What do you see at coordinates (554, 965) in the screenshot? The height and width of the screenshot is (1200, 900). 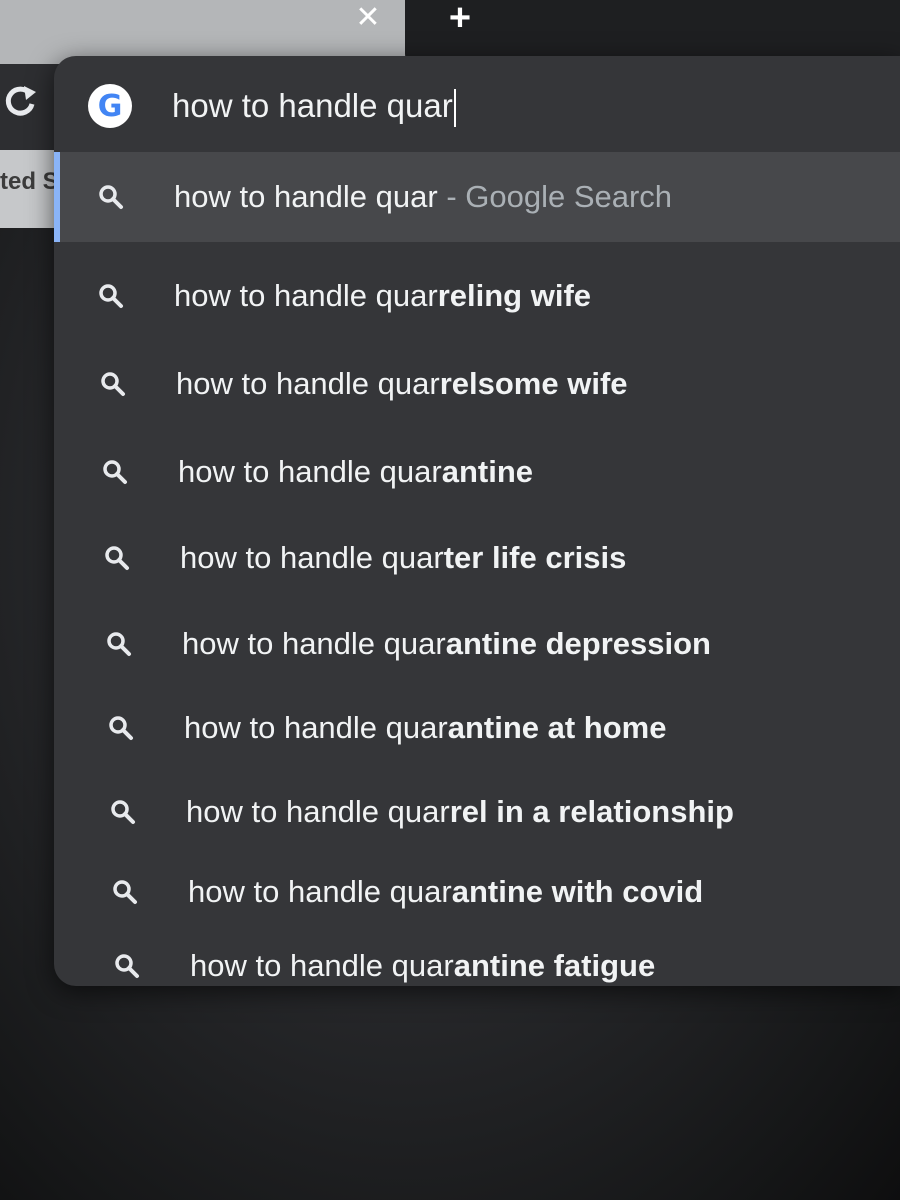 I see `suggestion-completion: antine fatigue` at bounding box center [554, 965].